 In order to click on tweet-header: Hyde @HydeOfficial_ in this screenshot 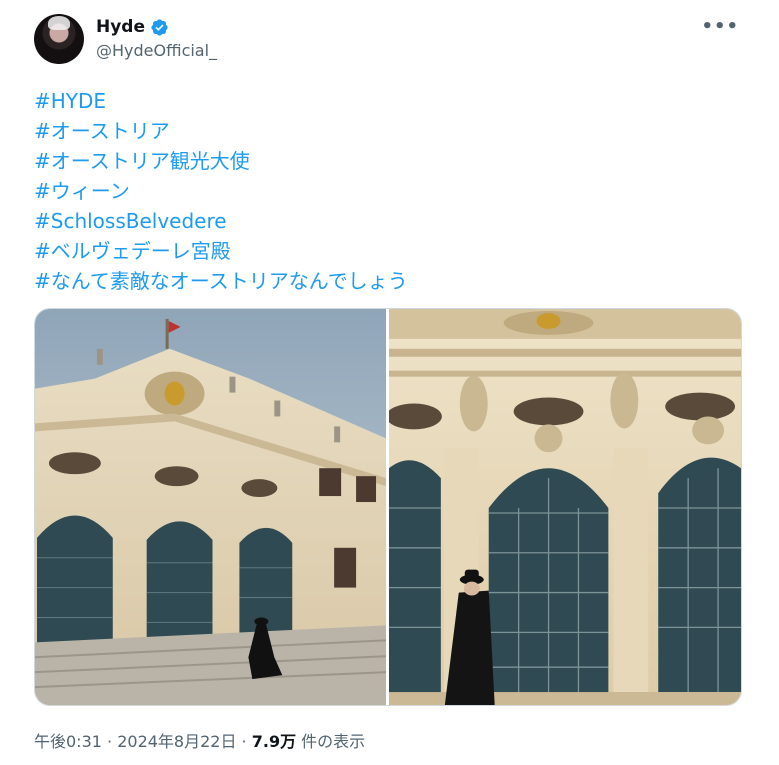, I will do `click(396, 41)`.